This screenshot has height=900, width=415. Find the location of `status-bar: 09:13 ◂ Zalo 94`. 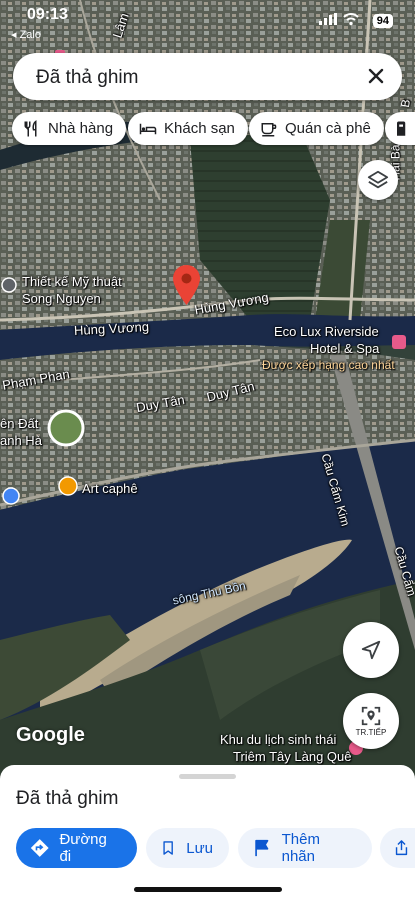

status-bar: 09:13 ◂ Zalo 94 is located at coordinates (207, 23).